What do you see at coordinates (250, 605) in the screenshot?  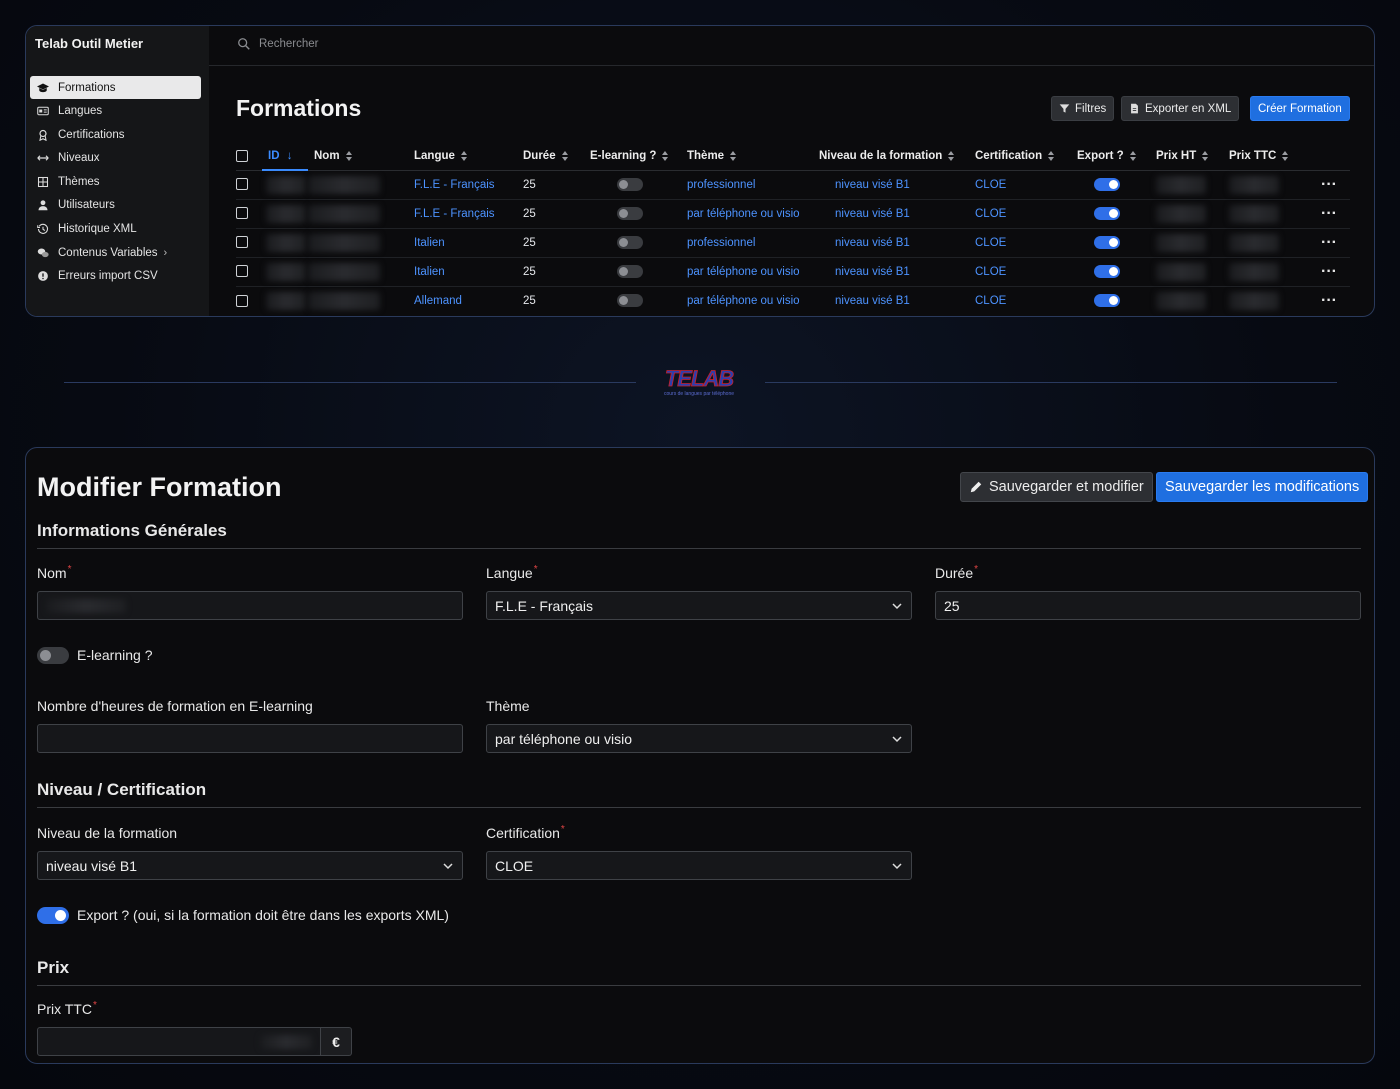 I see `nom-field` at bounding box center [250, 605].